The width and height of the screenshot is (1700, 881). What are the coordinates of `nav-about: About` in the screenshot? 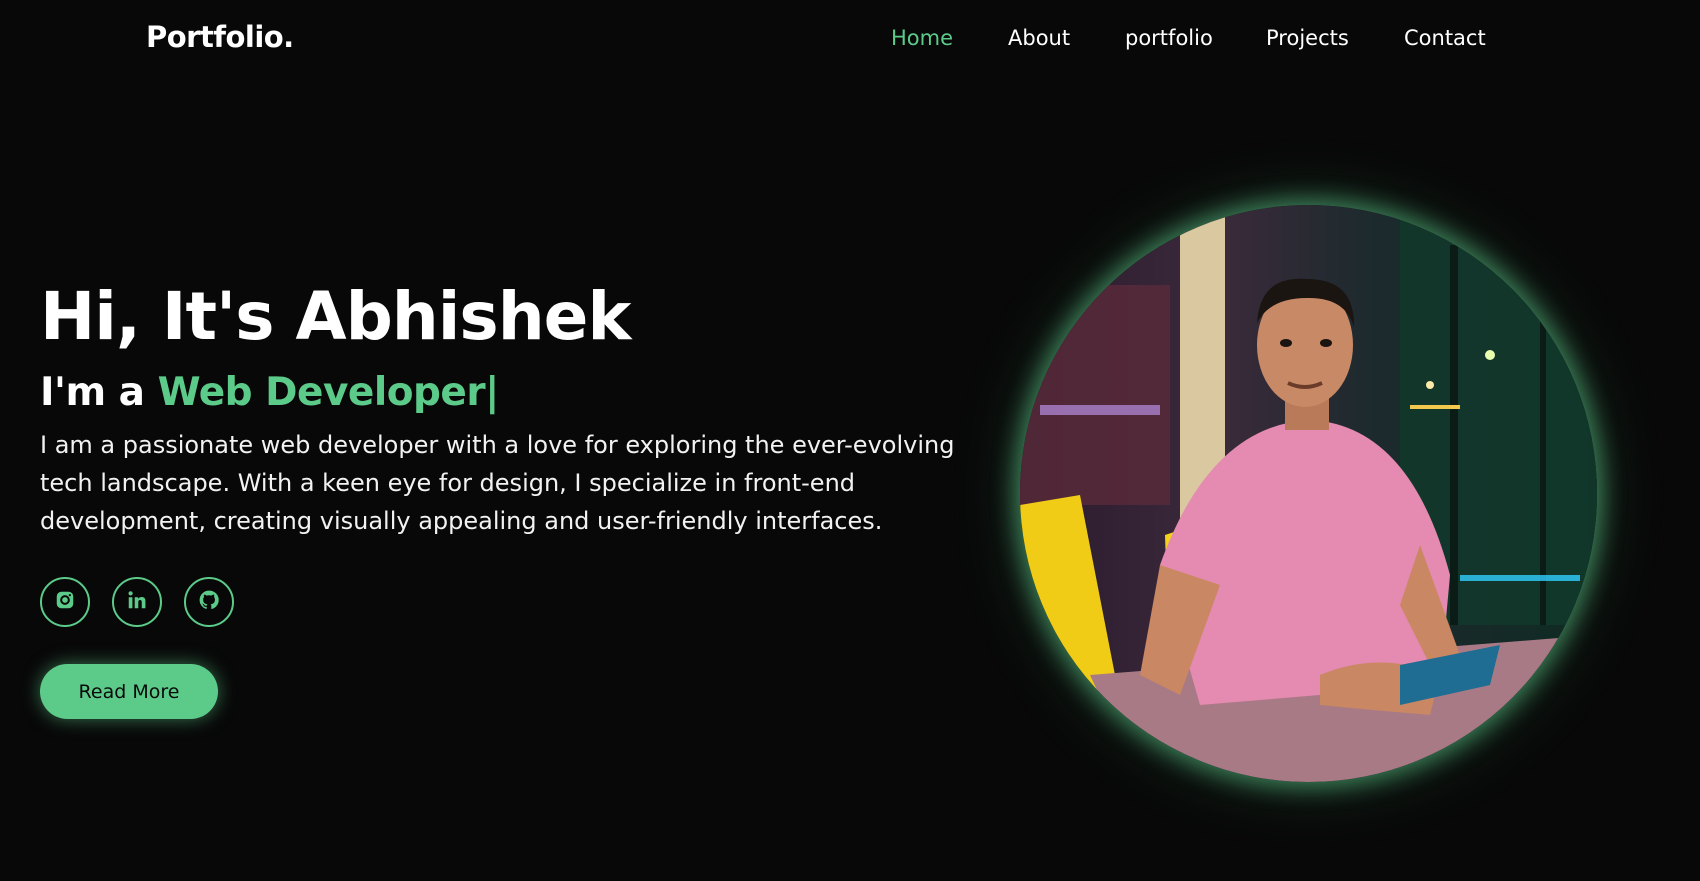 It's located at (1039, 38).